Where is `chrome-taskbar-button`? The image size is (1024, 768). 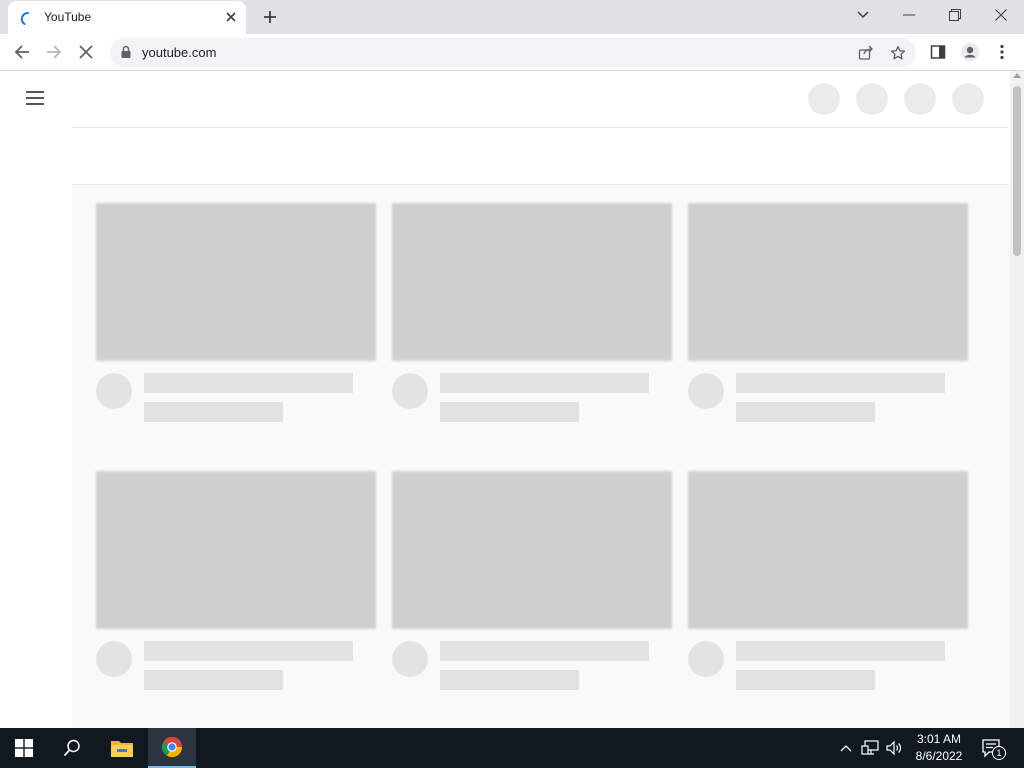
chrome-taskbar-button is located at coordinates (172, 748).